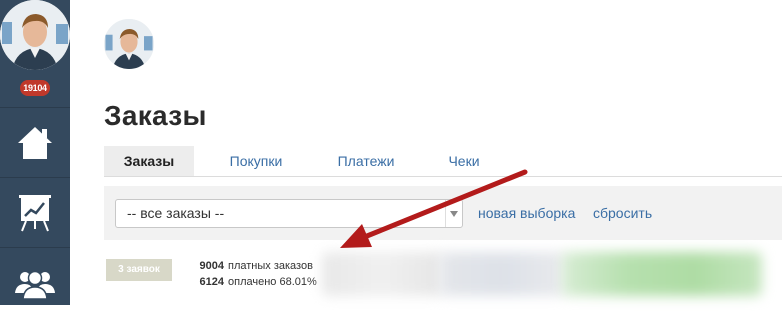 The width and height of the screenshot is (782, 318). I want to click on paid-count: 6124, so click(211, 282).